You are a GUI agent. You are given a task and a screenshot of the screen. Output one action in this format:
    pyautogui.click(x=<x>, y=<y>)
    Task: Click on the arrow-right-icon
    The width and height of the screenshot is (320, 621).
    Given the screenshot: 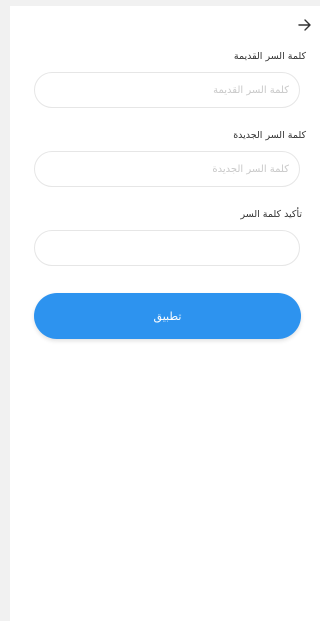 What is the action you would take?
    pyautogui.click(x=304, y=25)
    